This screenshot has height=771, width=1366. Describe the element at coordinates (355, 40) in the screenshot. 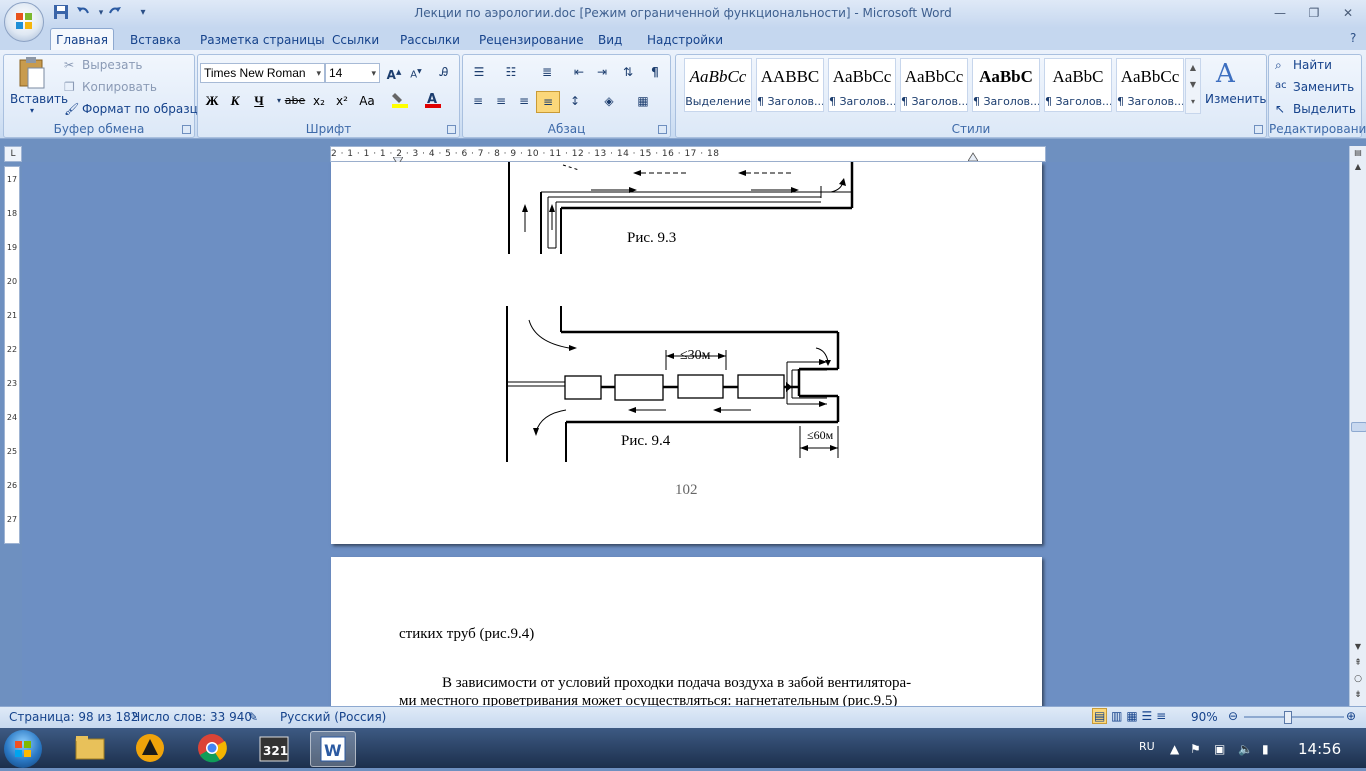

I see `tab-references: Ссылки` at that location.